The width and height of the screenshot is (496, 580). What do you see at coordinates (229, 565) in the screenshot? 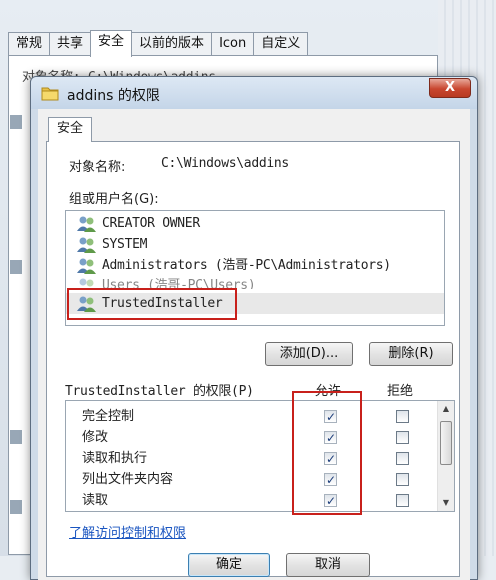
I see `ok-button: 确定` at bounding box center [229, 565].